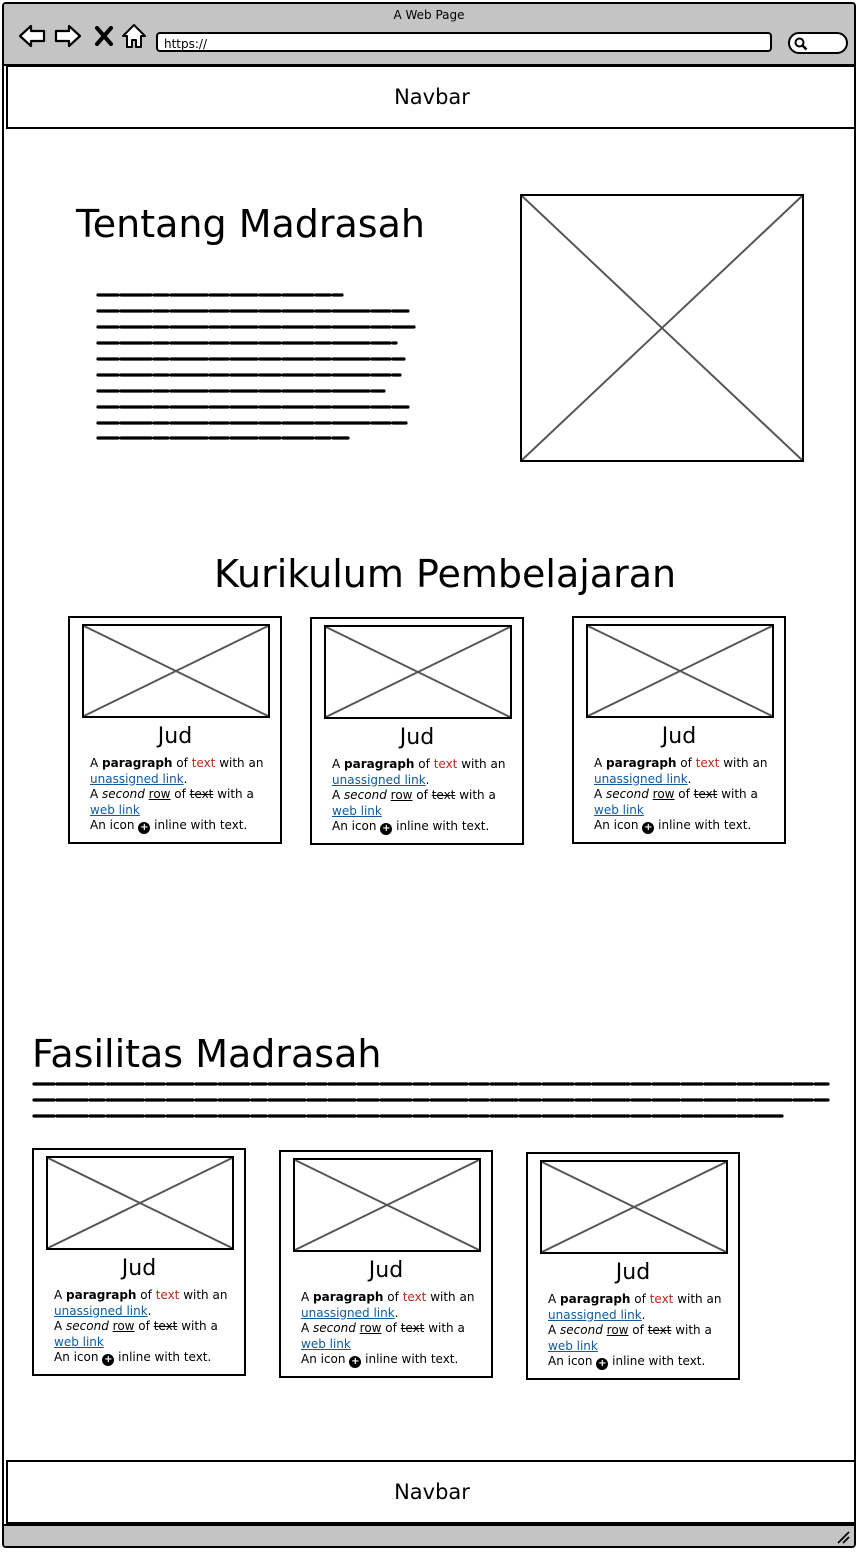 Image resolution: width=860 pixels, height=1552 pixels. I want to click on curriculum-heading: Kurikulum Pembelajaran, so click(445, 574).